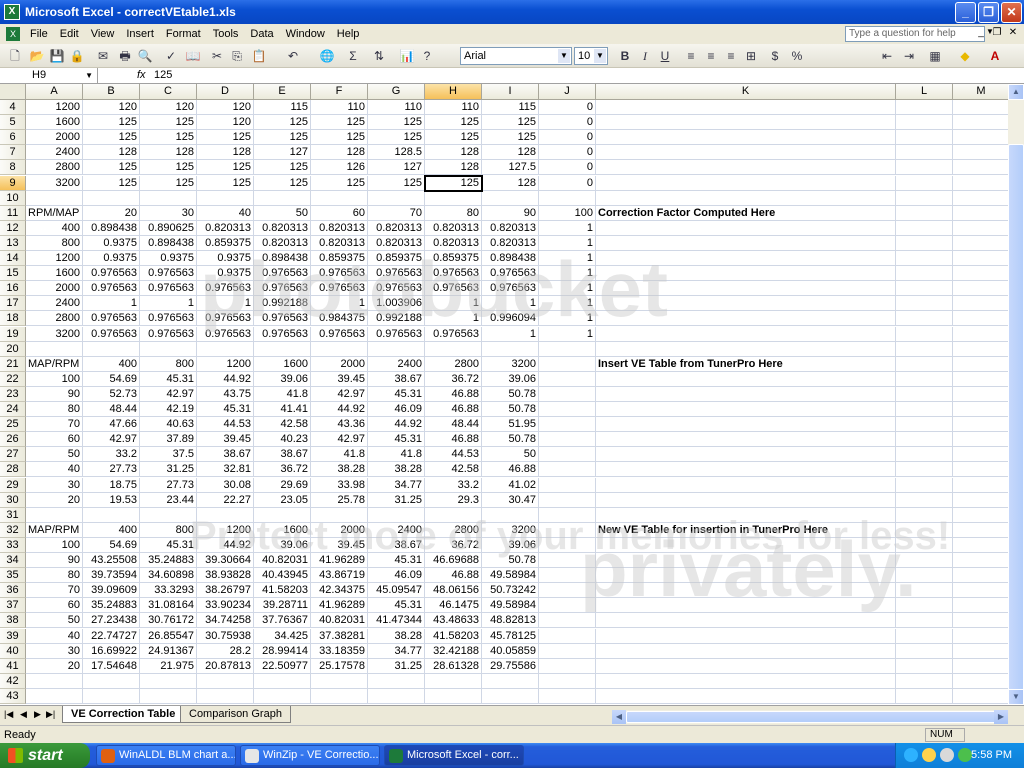 The image size is (1024, 768). I want to click on grid-cell: 20, so click(54, 666).